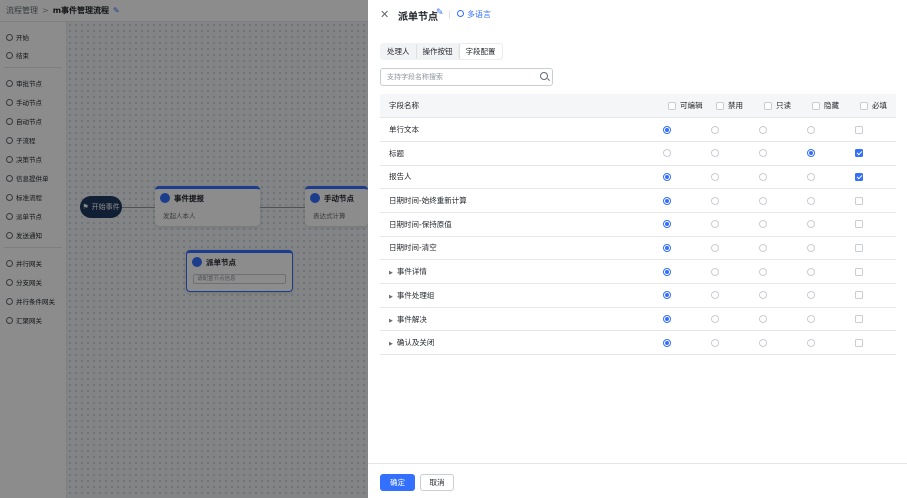  What do you see at coordinates (437, 482) in the screenshot?
I see `cancel-button: 取消` at bounding box center [437, 482].